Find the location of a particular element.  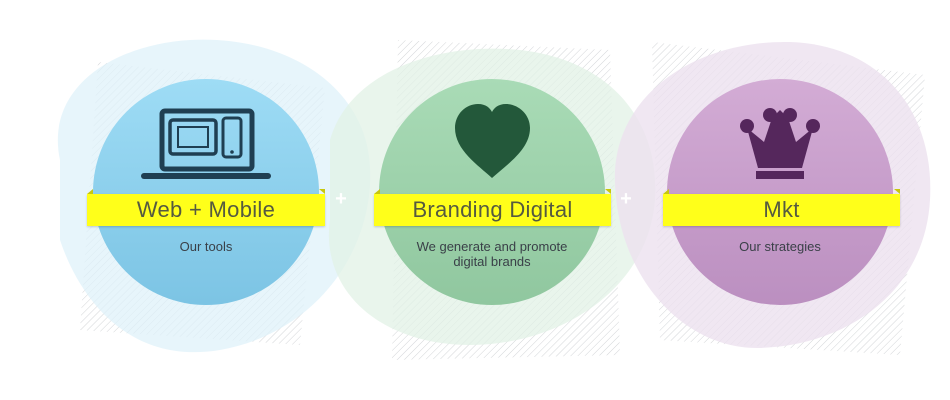

service-caption-web-mobile: Our tools is located at coordinates (206, 246).